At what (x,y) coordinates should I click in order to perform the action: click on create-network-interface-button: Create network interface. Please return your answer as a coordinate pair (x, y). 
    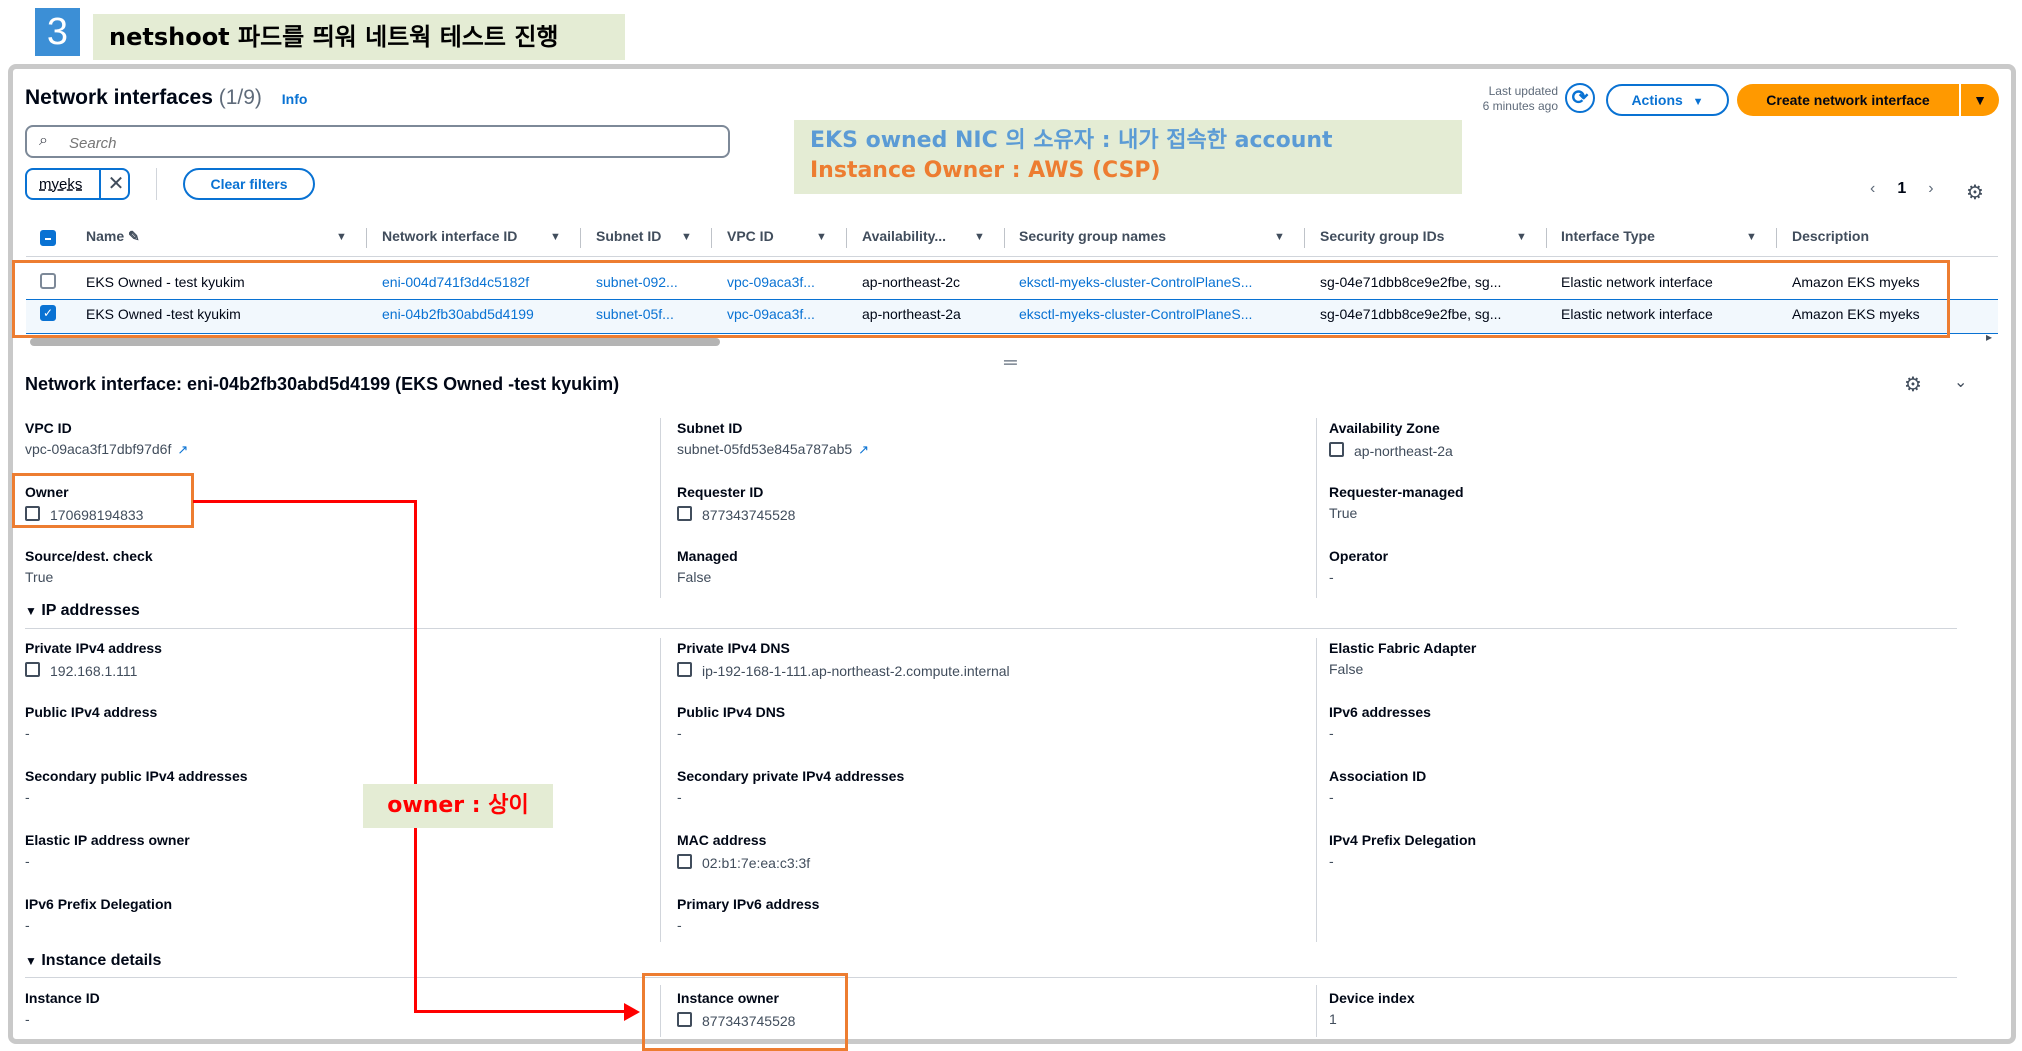
    Looking at the image, I should click on (1848, 100).